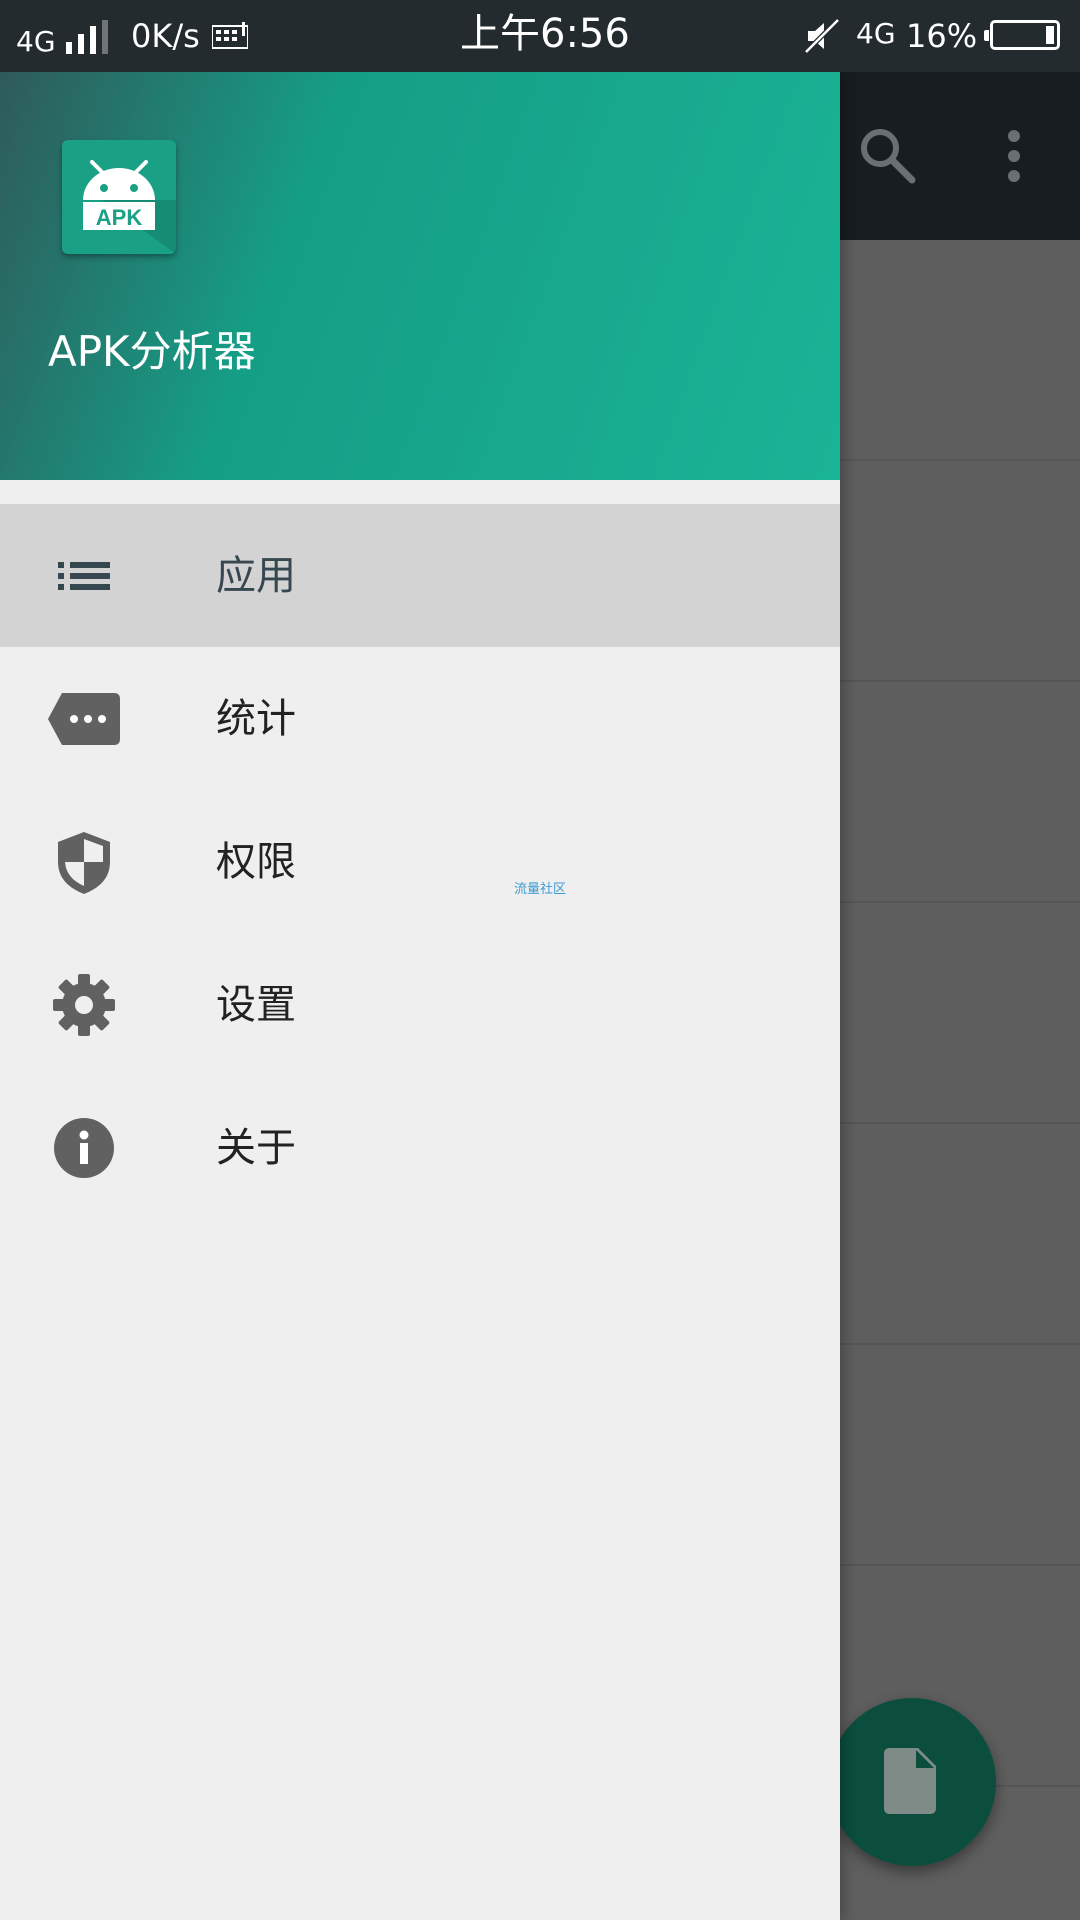 The image size is (1080, 1920). I want to click on menu-item-about: 关于, so click(420, 1147).